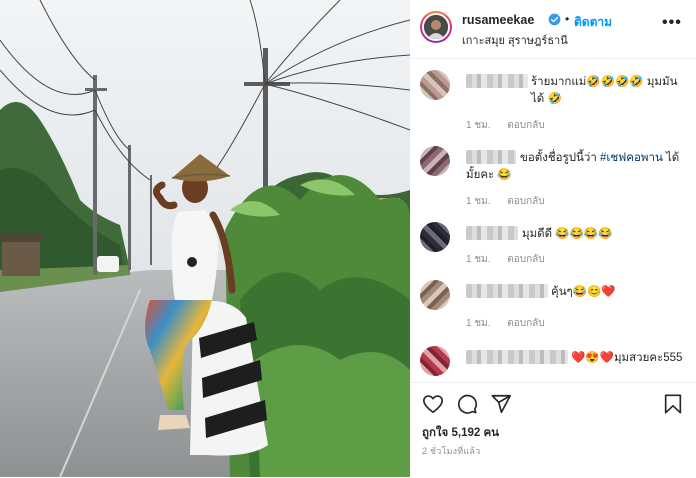 Image resolution: width=696 pixels, height=478 pixels. I want to click on share-icon, so click(501, 404).